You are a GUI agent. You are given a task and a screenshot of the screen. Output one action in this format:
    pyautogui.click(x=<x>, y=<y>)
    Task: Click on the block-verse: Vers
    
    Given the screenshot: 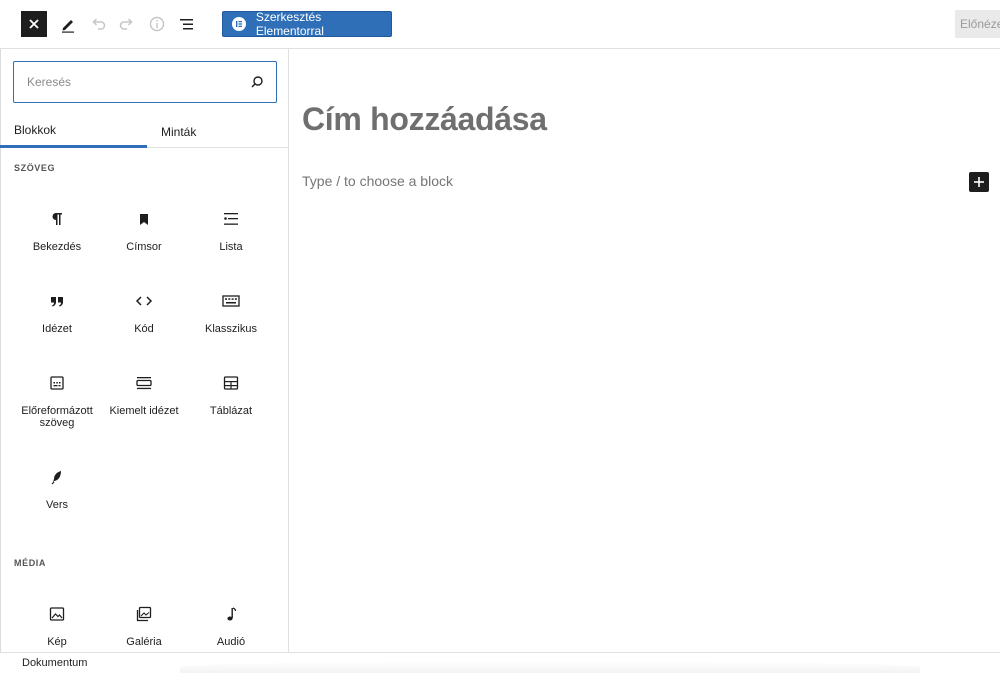 What is the action you would take?
    pyautogui.click(x=57, y=488)
    